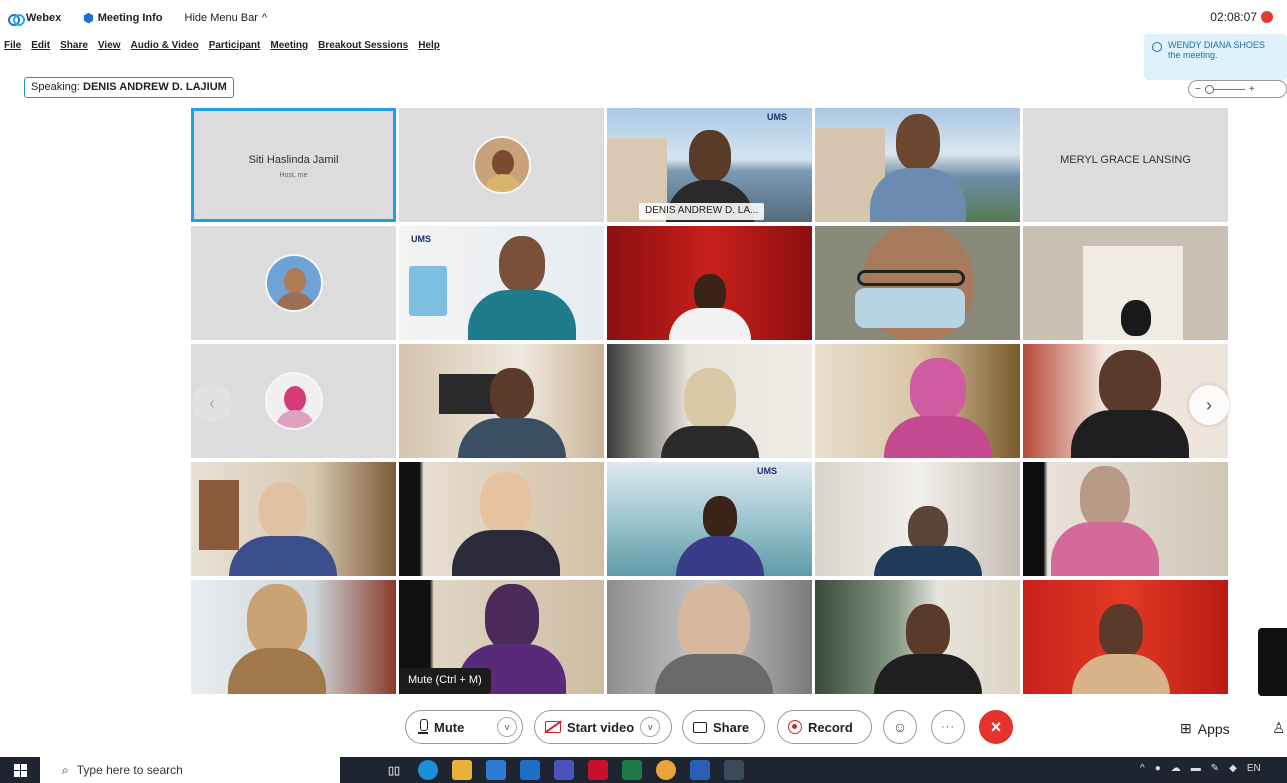  I want to click on mail-icon, so click(530, 770).